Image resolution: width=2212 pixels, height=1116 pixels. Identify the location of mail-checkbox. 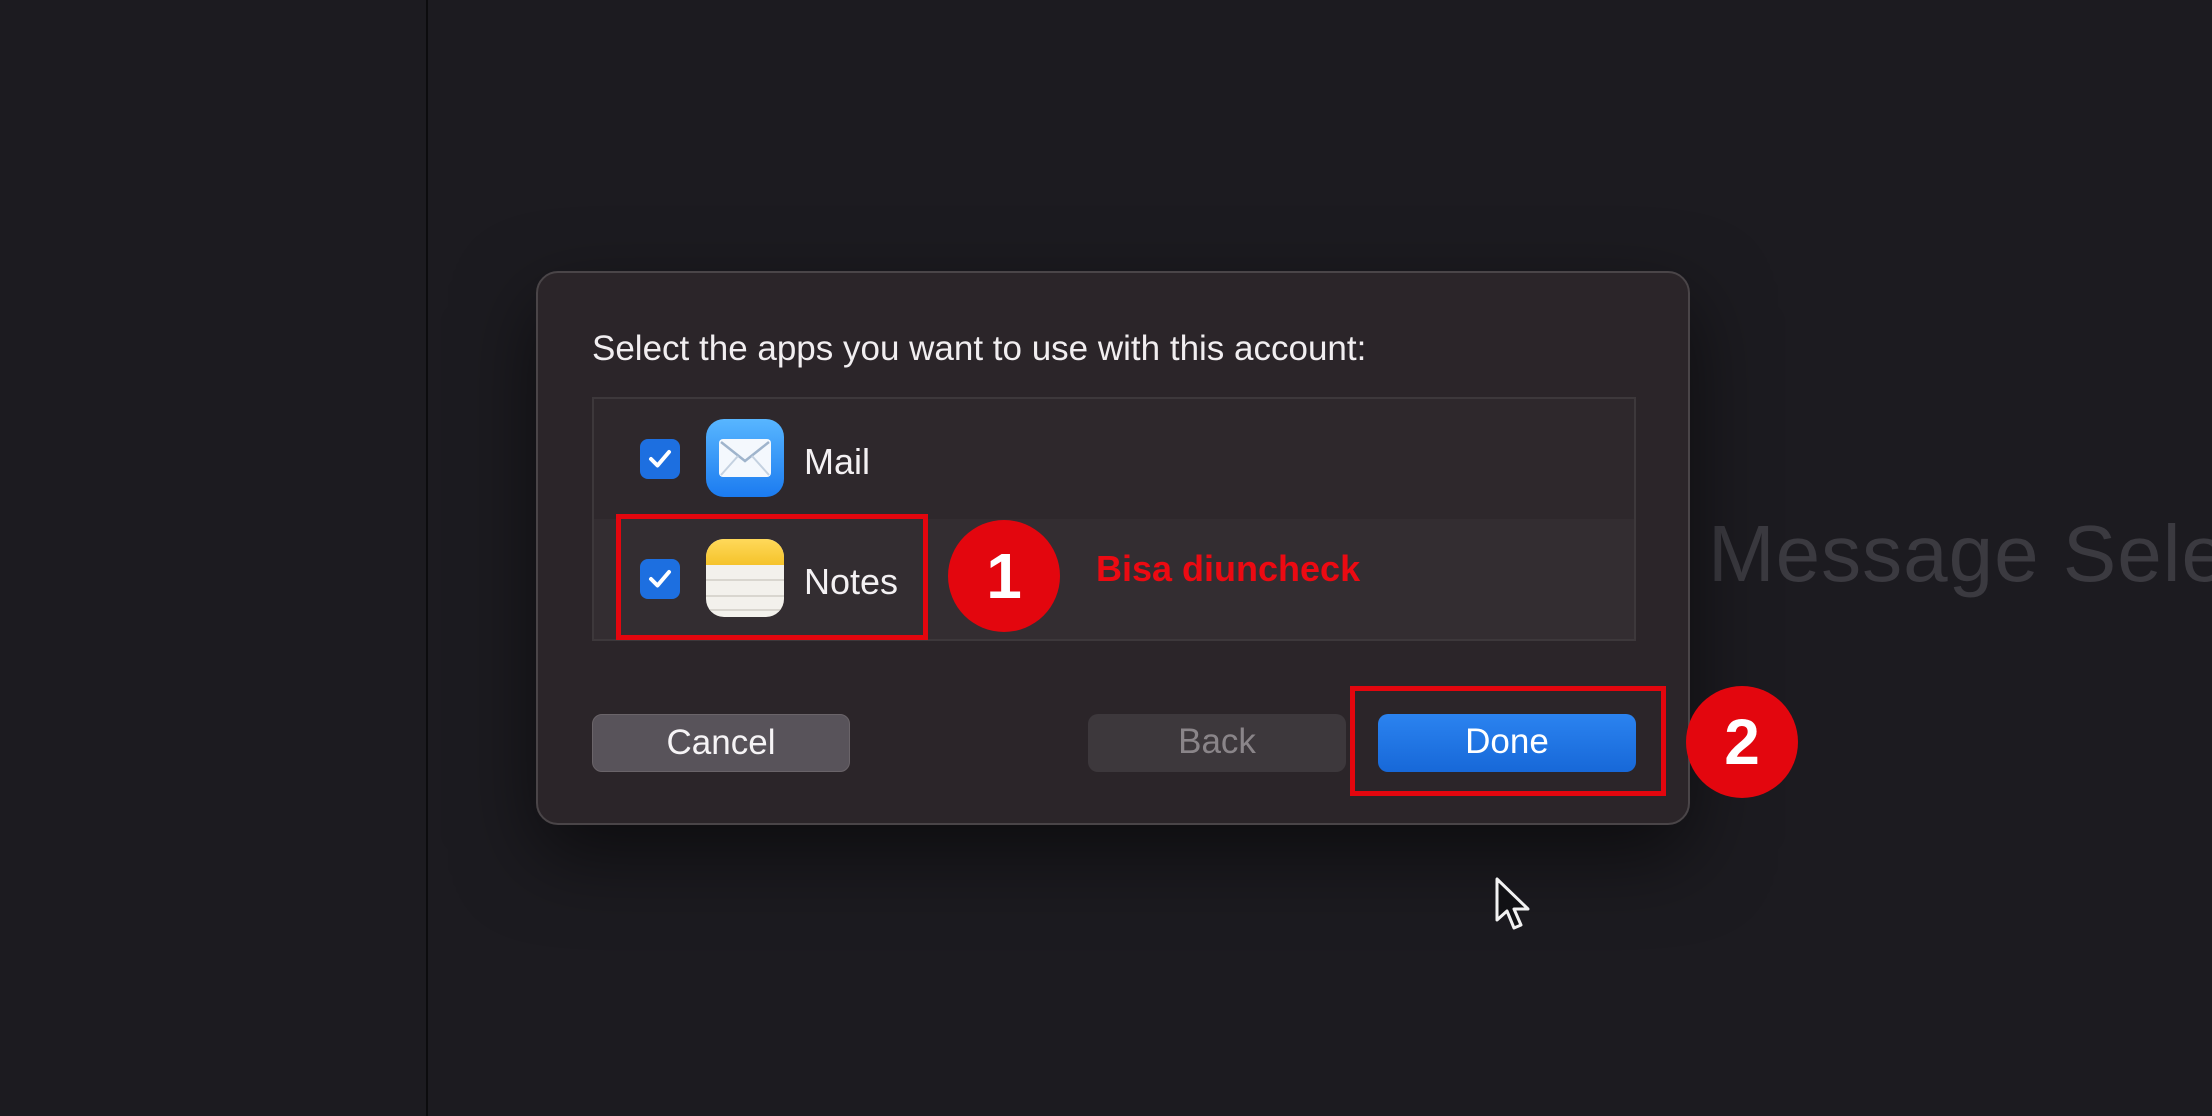
(660, 459).